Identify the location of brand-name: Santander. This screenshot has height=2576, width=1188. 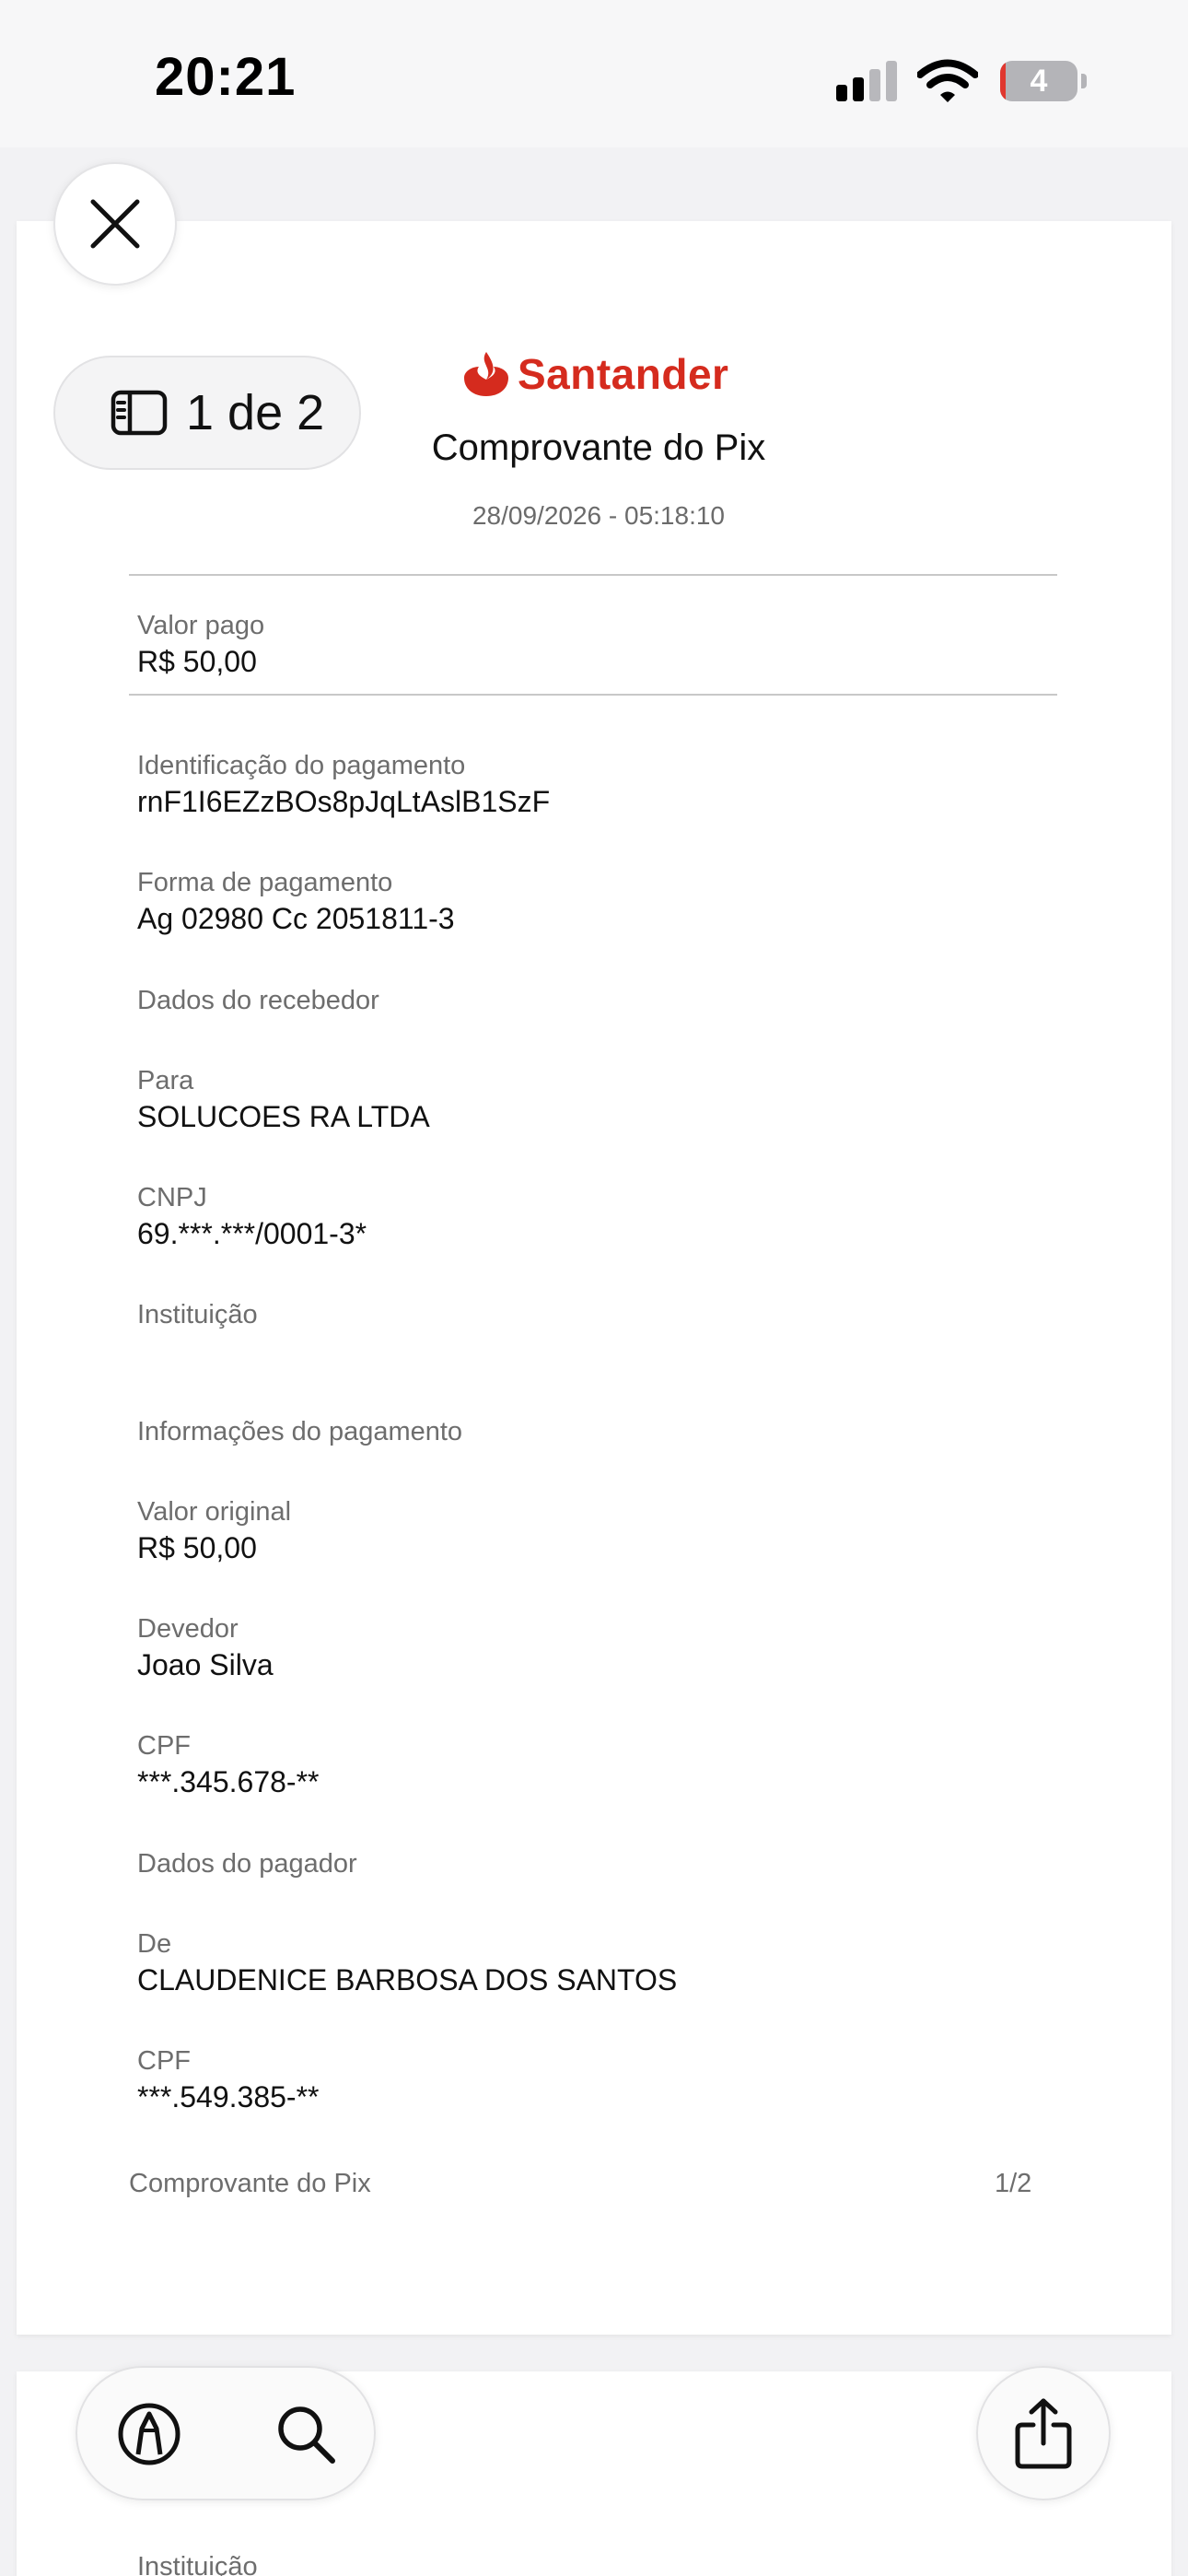
(623, 374).